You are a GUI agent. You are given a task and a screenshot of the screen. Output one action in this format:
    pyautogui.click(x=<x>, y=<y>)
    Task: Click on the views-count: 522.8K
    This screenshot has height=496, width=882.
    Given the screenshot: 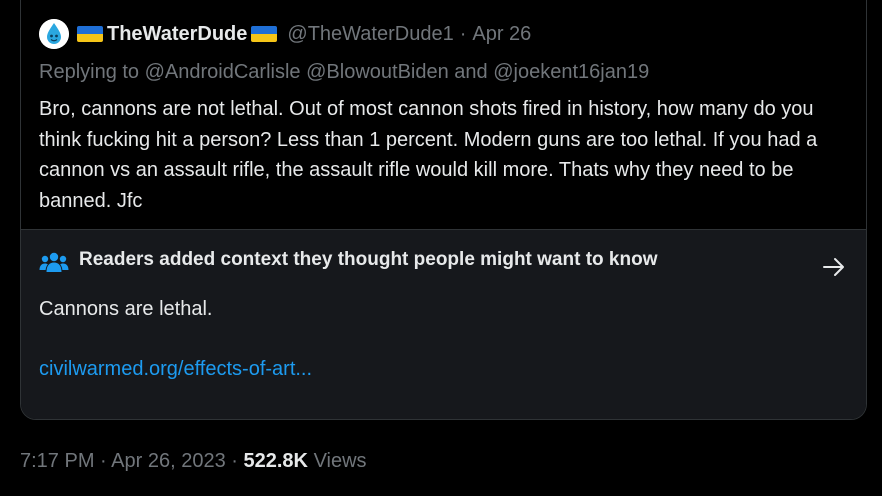 What is the action you would take?
    pyautogui.click(x=276, y=461)
    